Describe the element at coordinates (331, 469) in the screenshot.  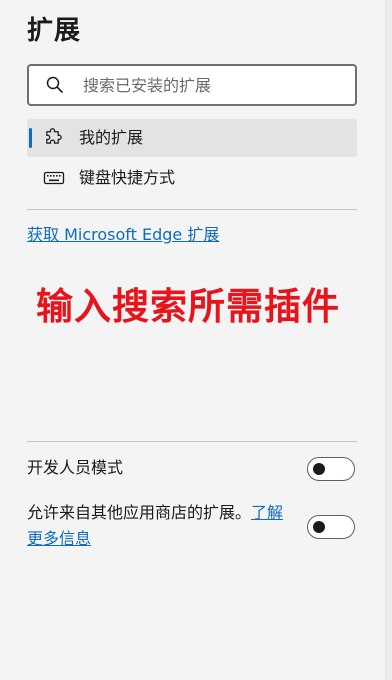
I see `developer-mode-toggle` at that location.